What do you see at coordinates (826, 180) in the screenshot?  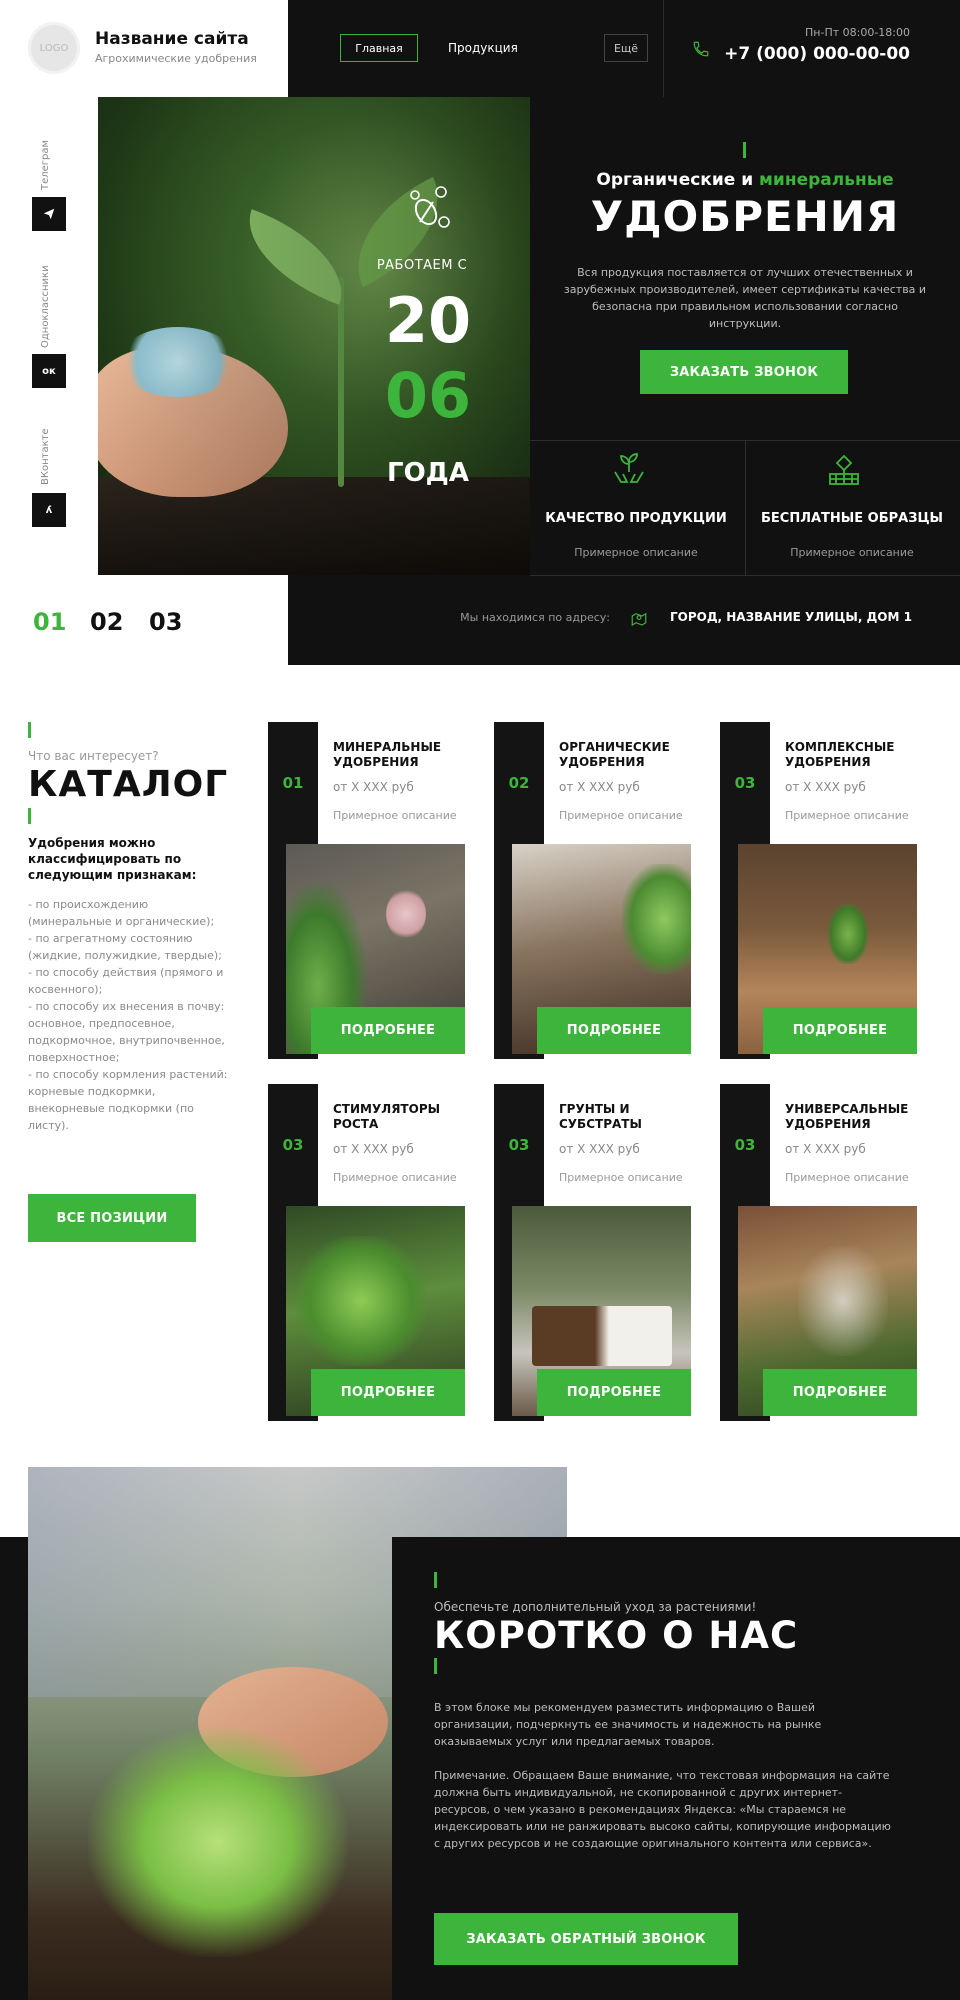 I see `hero-subtitle-green: минеральные` at bounding box center [826, 180].